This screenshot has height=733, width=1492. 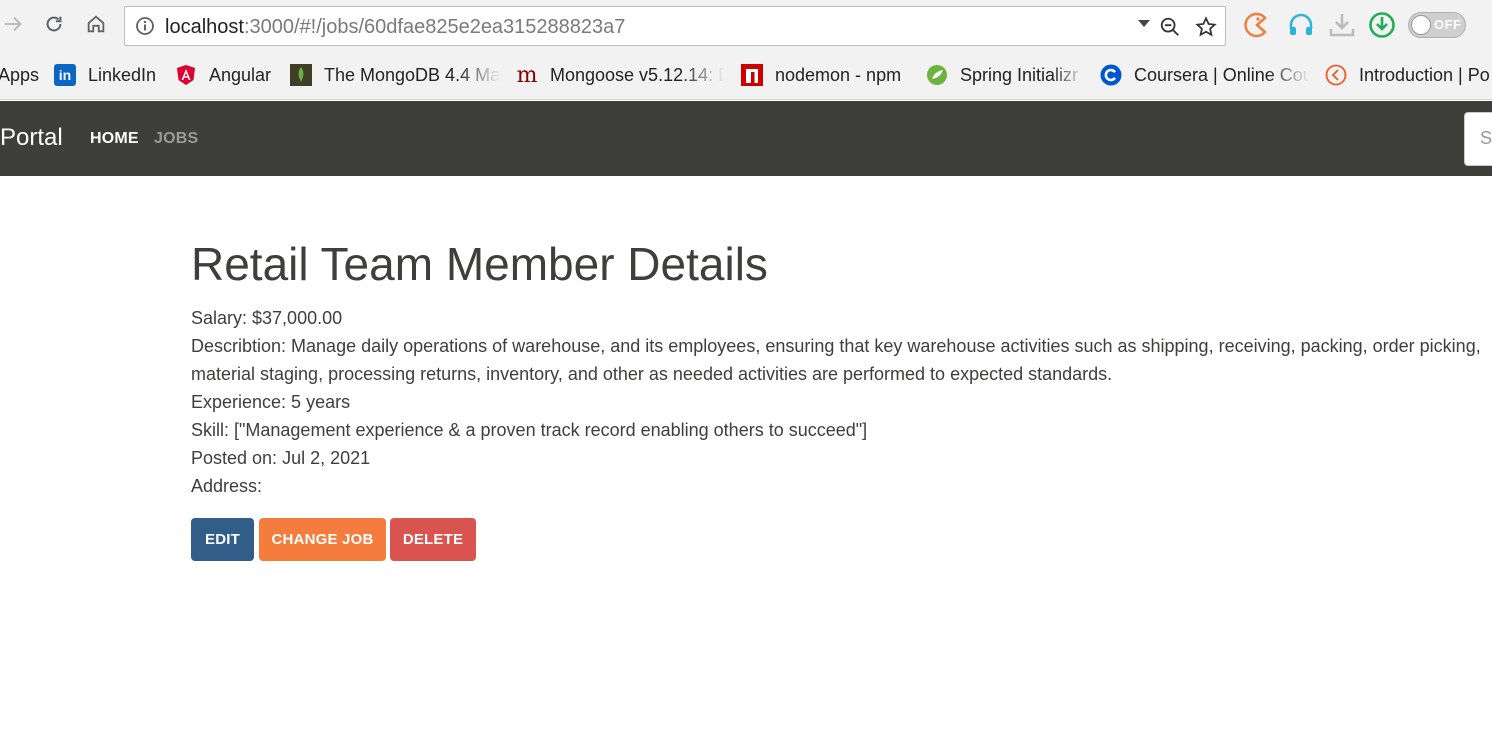 What do you see at coordinates (1421, 25) in the screenshot?
I see `toggle-knob` at bounding box center [1421, 25].